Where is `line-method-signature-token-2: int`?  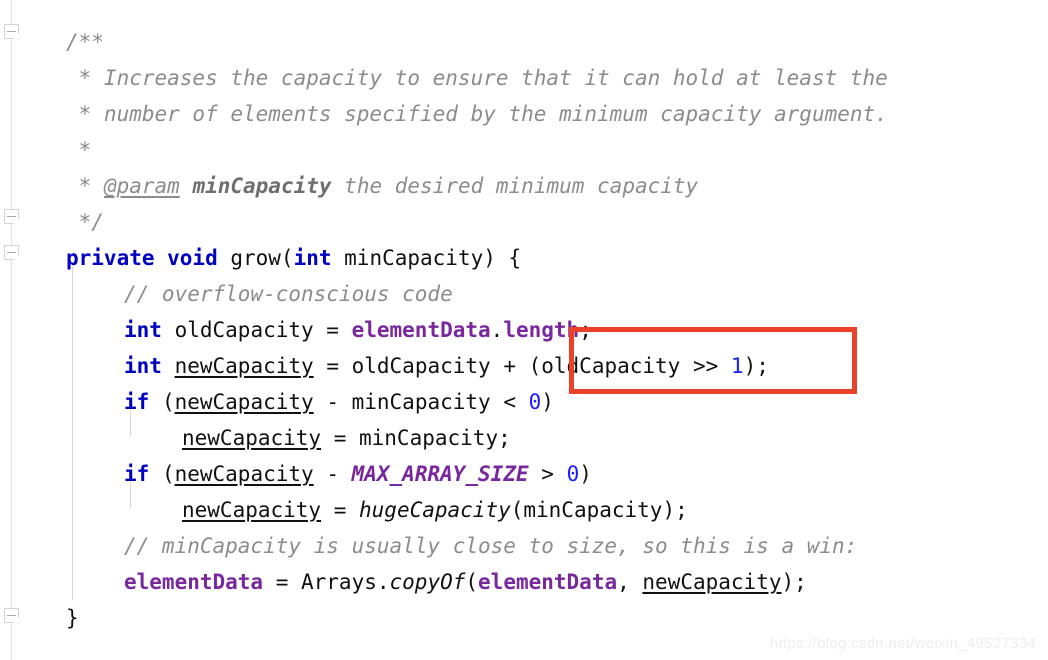
line-method-signature-token-2: int is located at coordinates (312, 258).